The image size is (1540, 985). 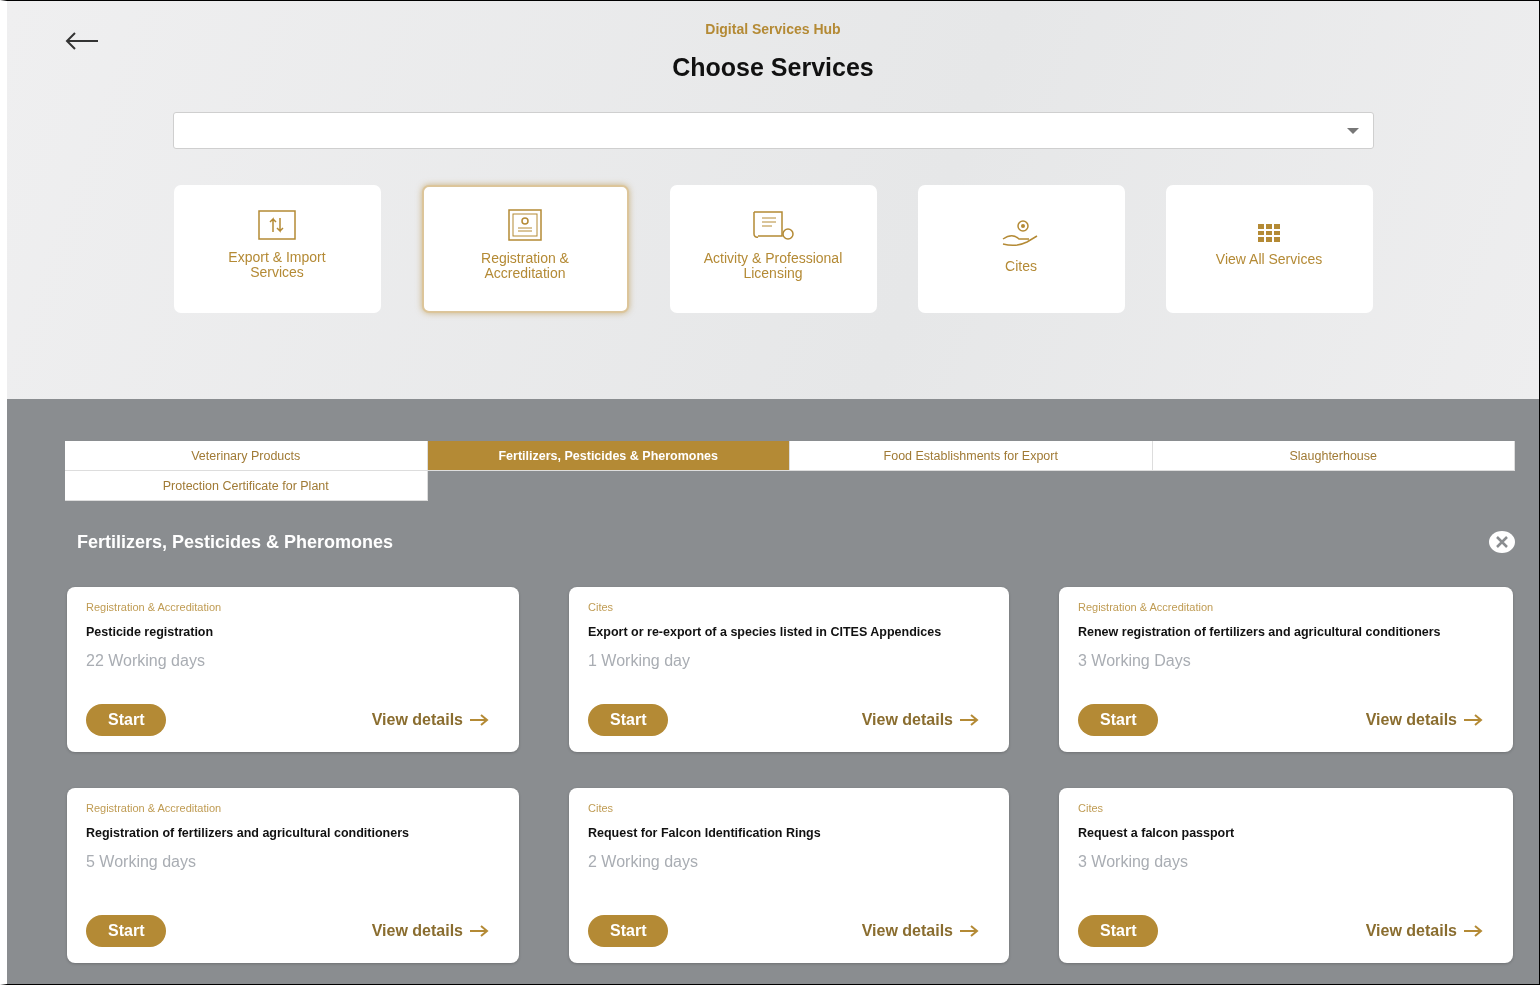 I want to click on category-tile: Activity & Professional Licensing, so click(x=773, y=249).